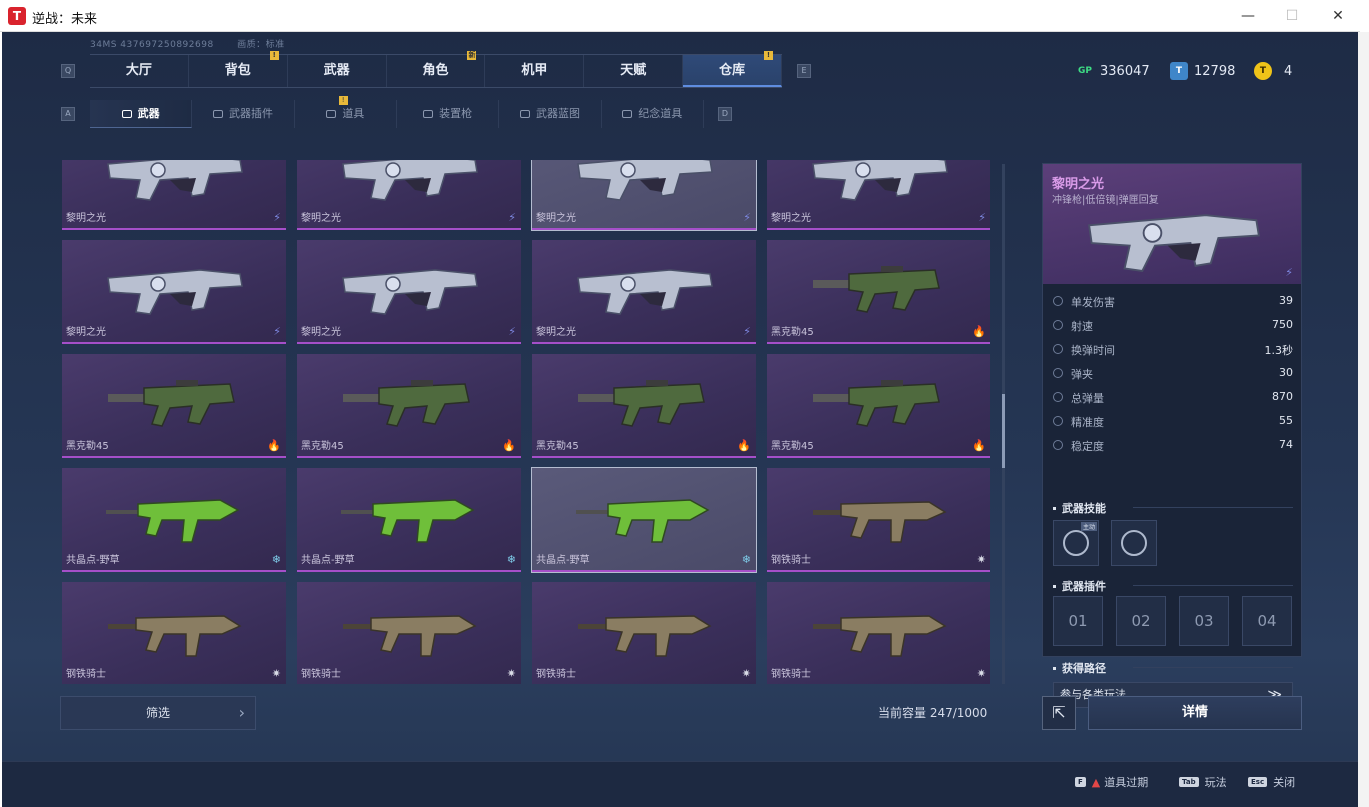  I want to click on ticket-currency: T 12798, so click(1202, 71).